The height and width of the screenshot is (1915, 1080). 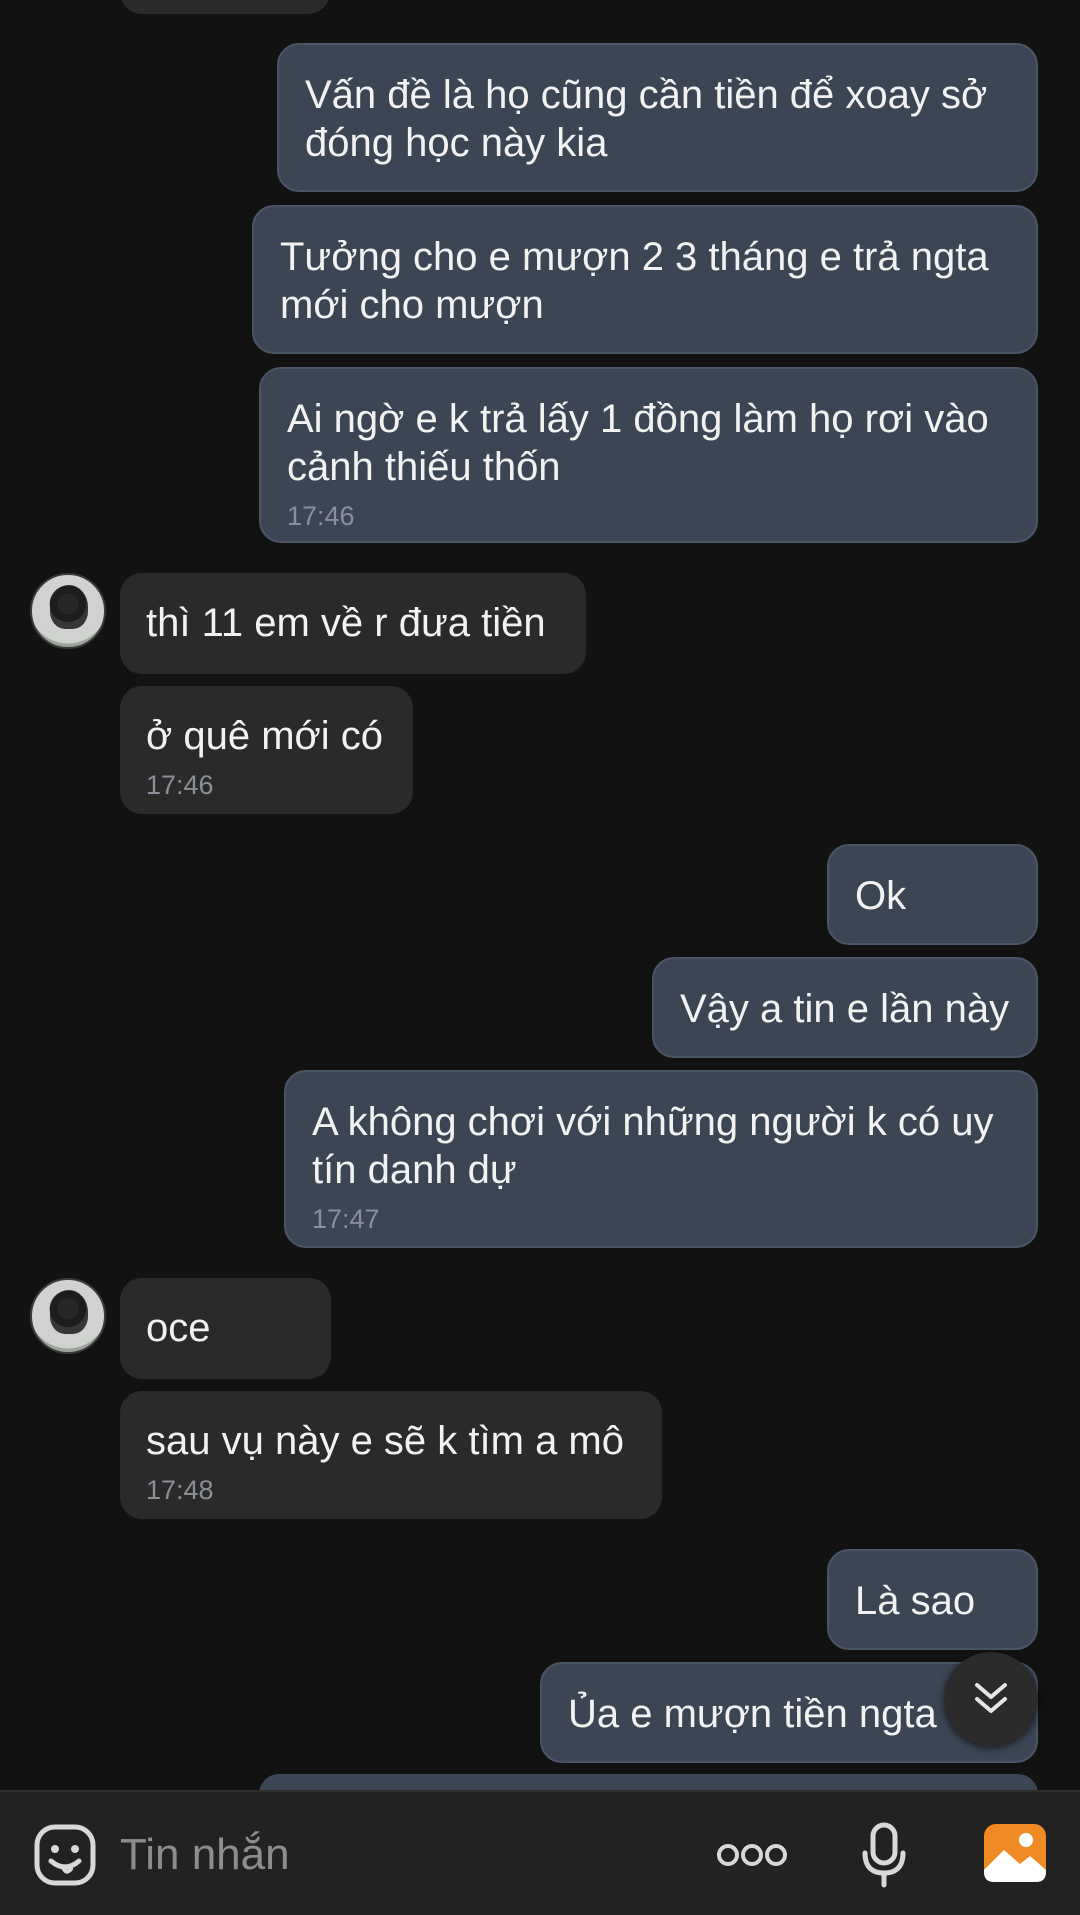 I want to click on double-chevron-down-icon, so click(x=991, y=1698).